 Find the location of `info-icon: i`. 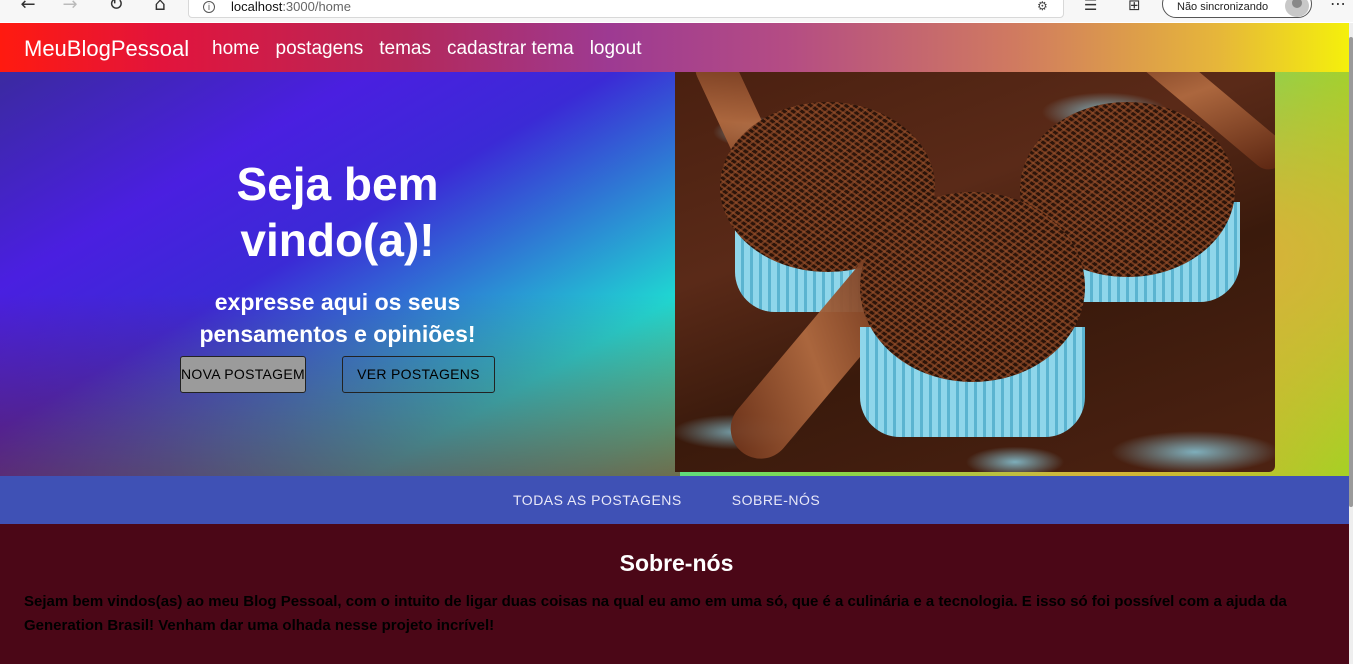

info-icon: i is located at coordinates (209, 7).